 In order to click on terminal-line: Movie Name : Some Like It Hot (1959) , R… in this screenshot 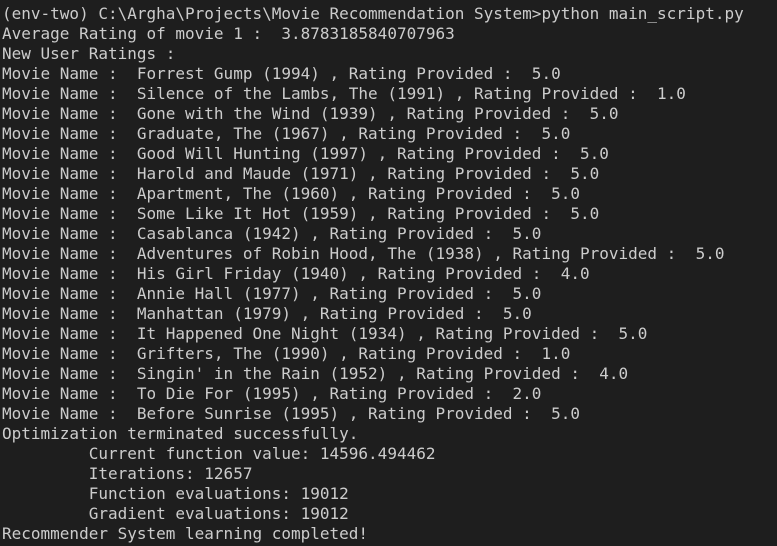, I will do `click(301, 213)`.